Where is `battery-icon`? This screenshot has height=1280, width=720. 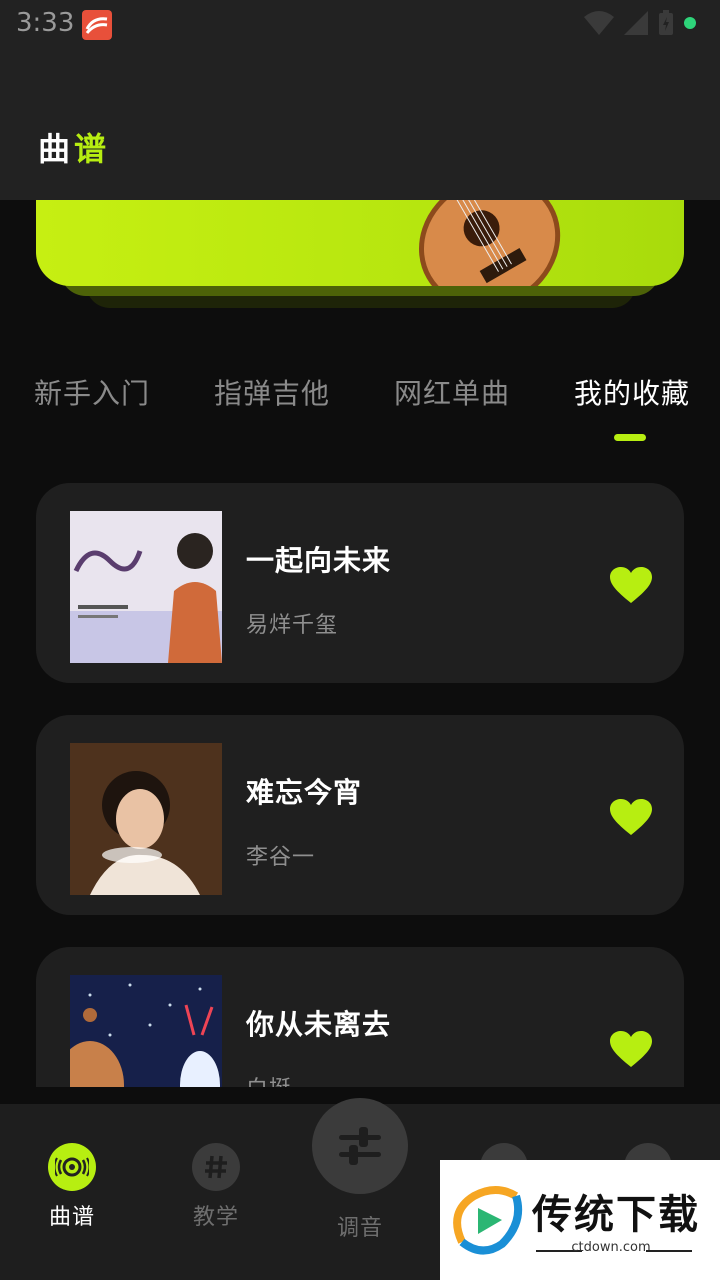 battery-icon is located at coordinates (666, 22).